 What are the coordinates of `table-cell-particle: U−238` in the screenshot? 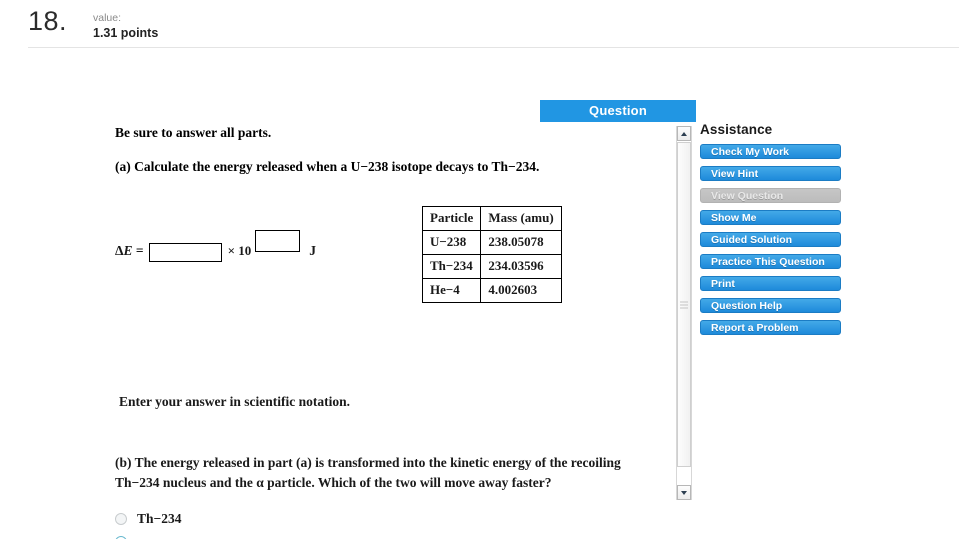 It's located at (451, 242).